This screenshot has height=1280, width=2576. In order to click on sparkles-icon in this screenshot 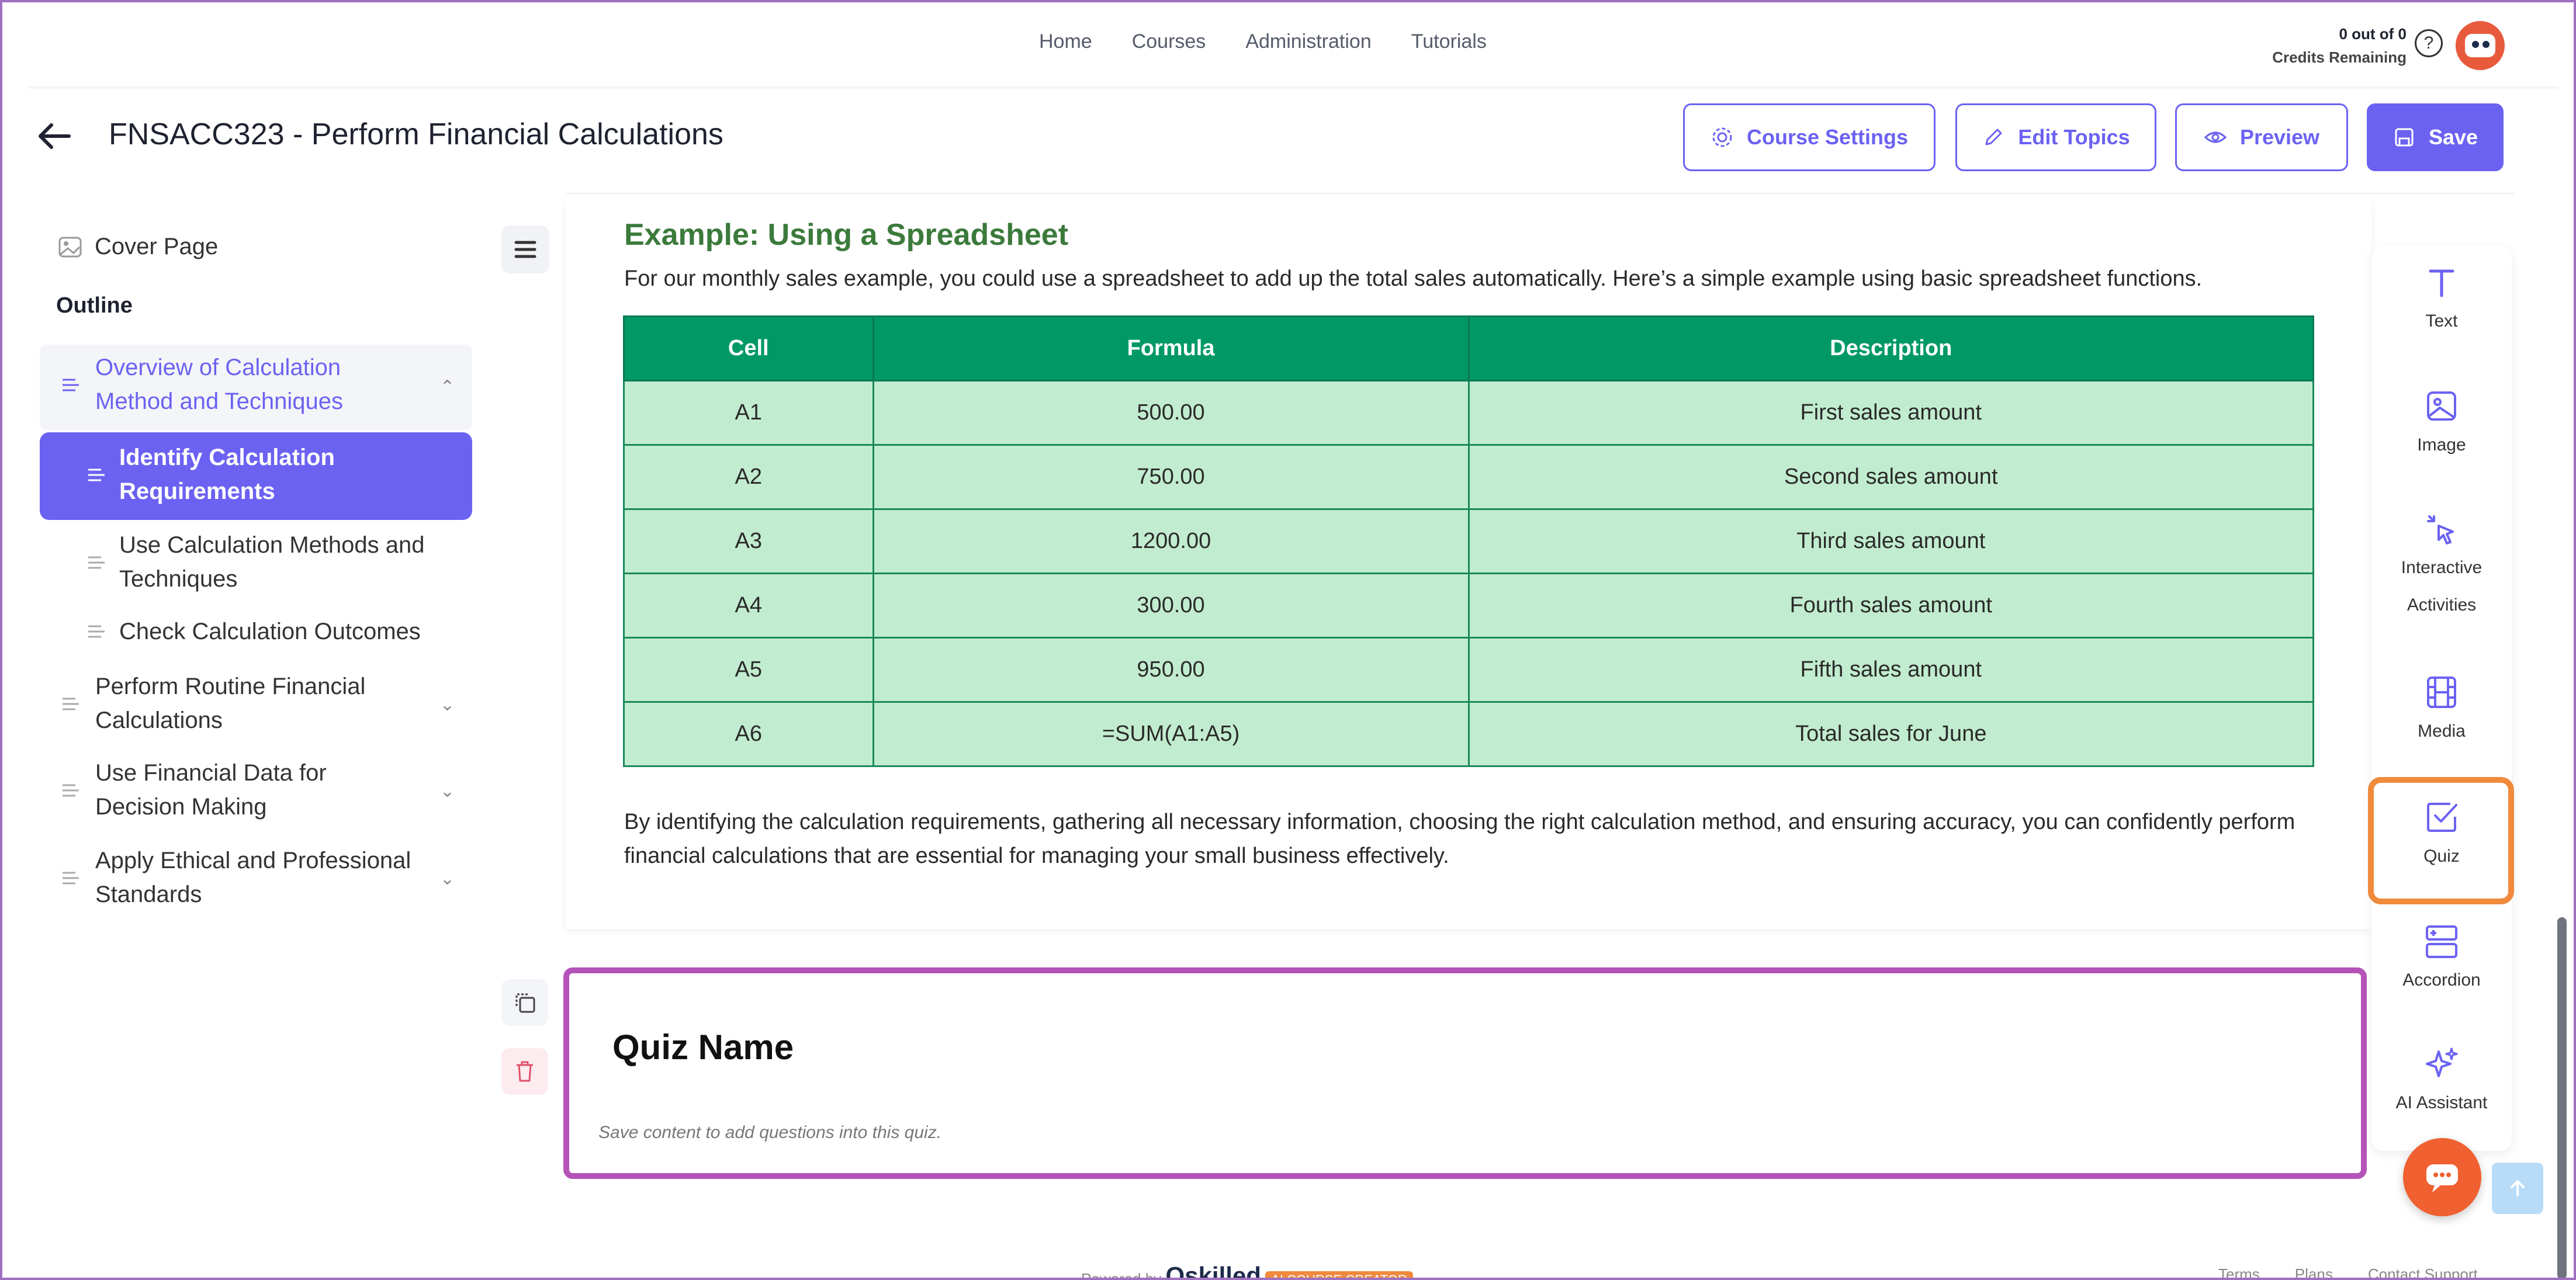, I will do `click(2442, 1062)`.